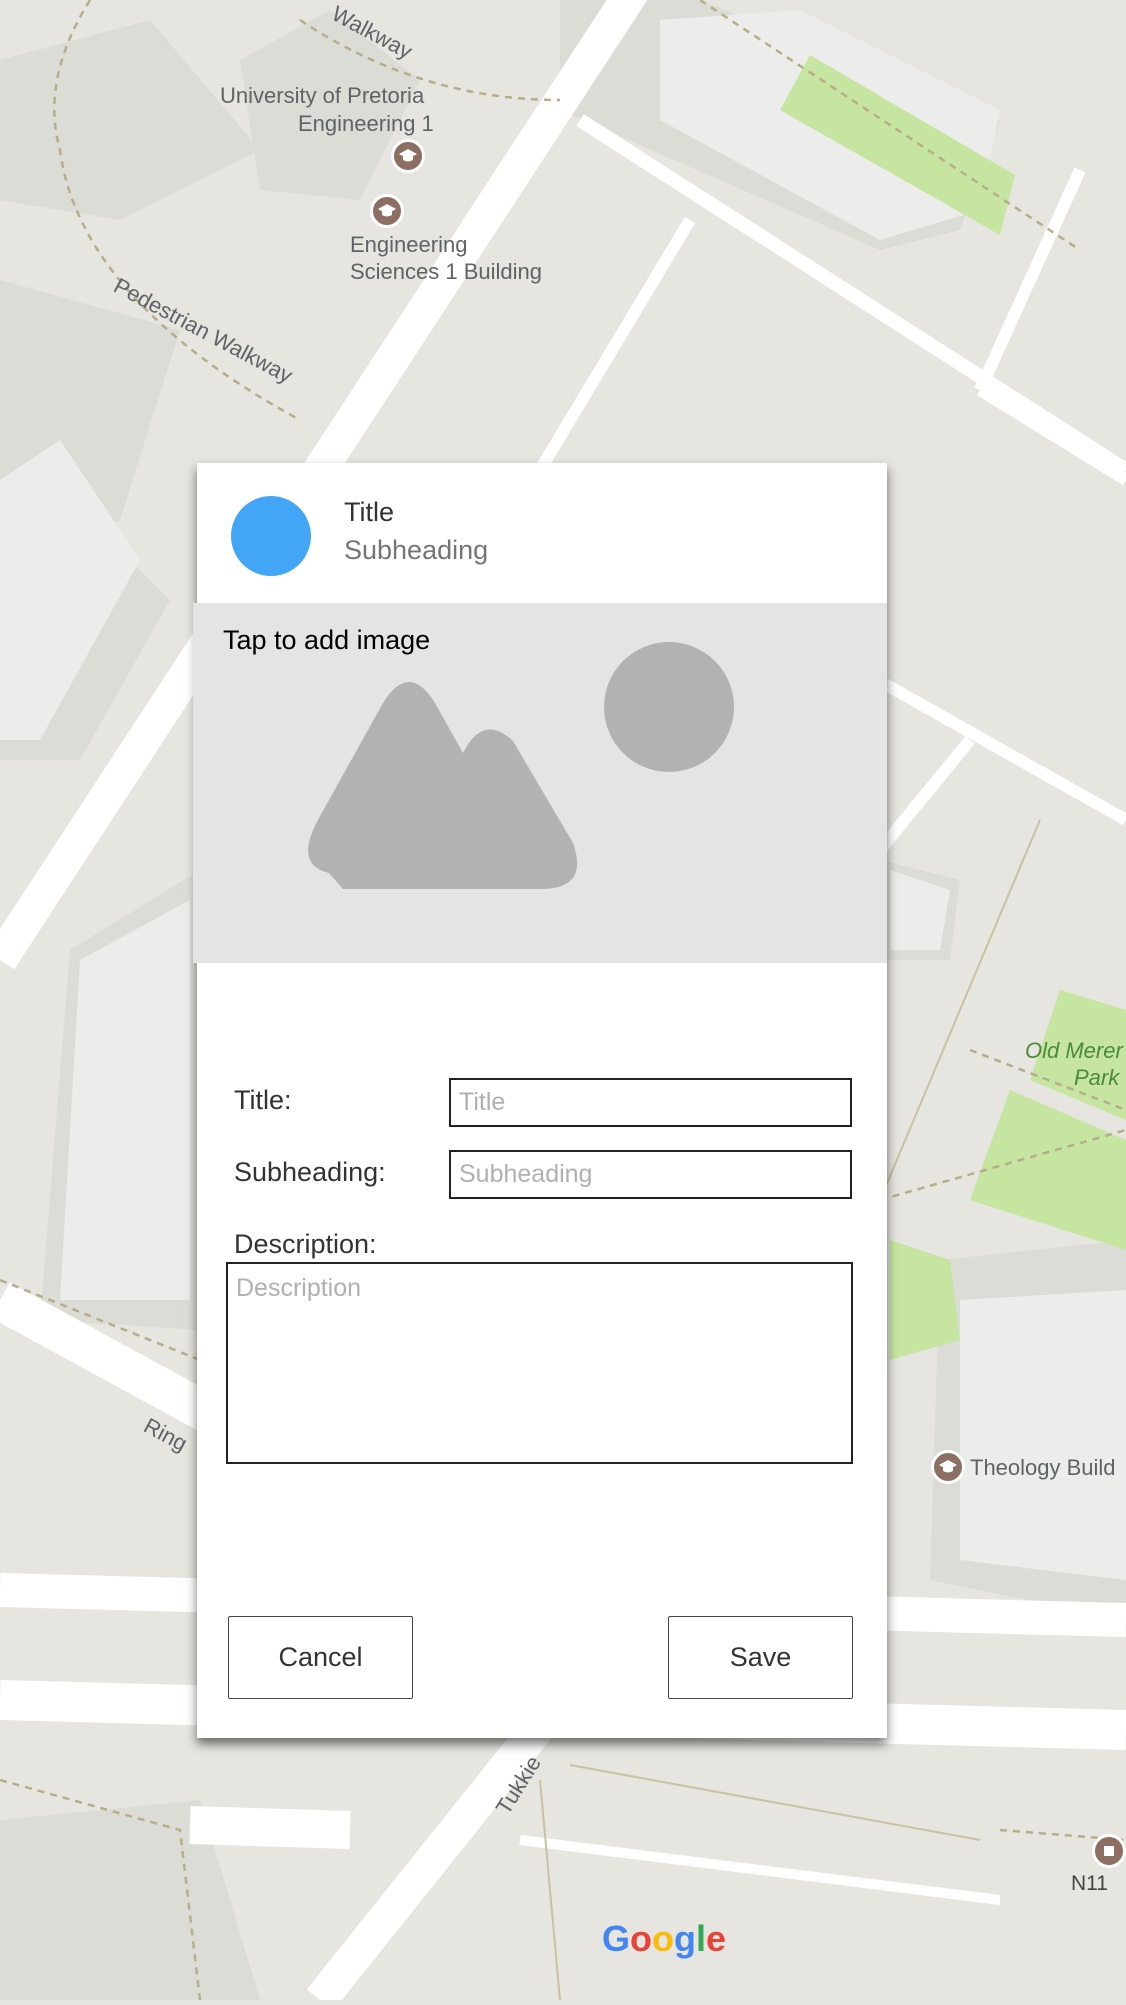  Describe the element at coordinates (542, 533) in the screenshot. I see `card-header: Title Subheading` at that location.